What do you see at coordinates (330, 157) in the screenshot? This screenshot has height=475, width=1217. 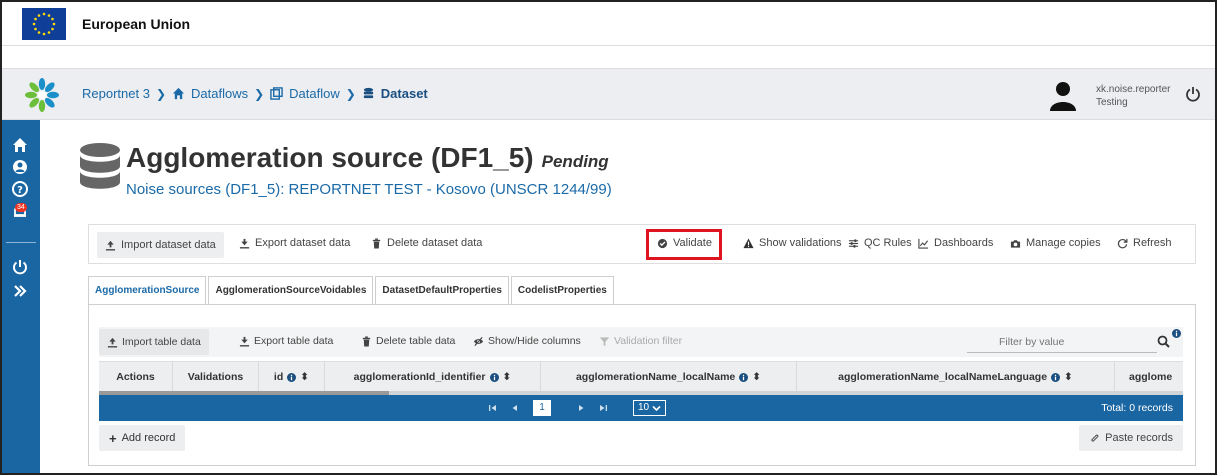 I see `dataset-name: Agglomeration source (DF1_5)` at bounding box center [330, 157].